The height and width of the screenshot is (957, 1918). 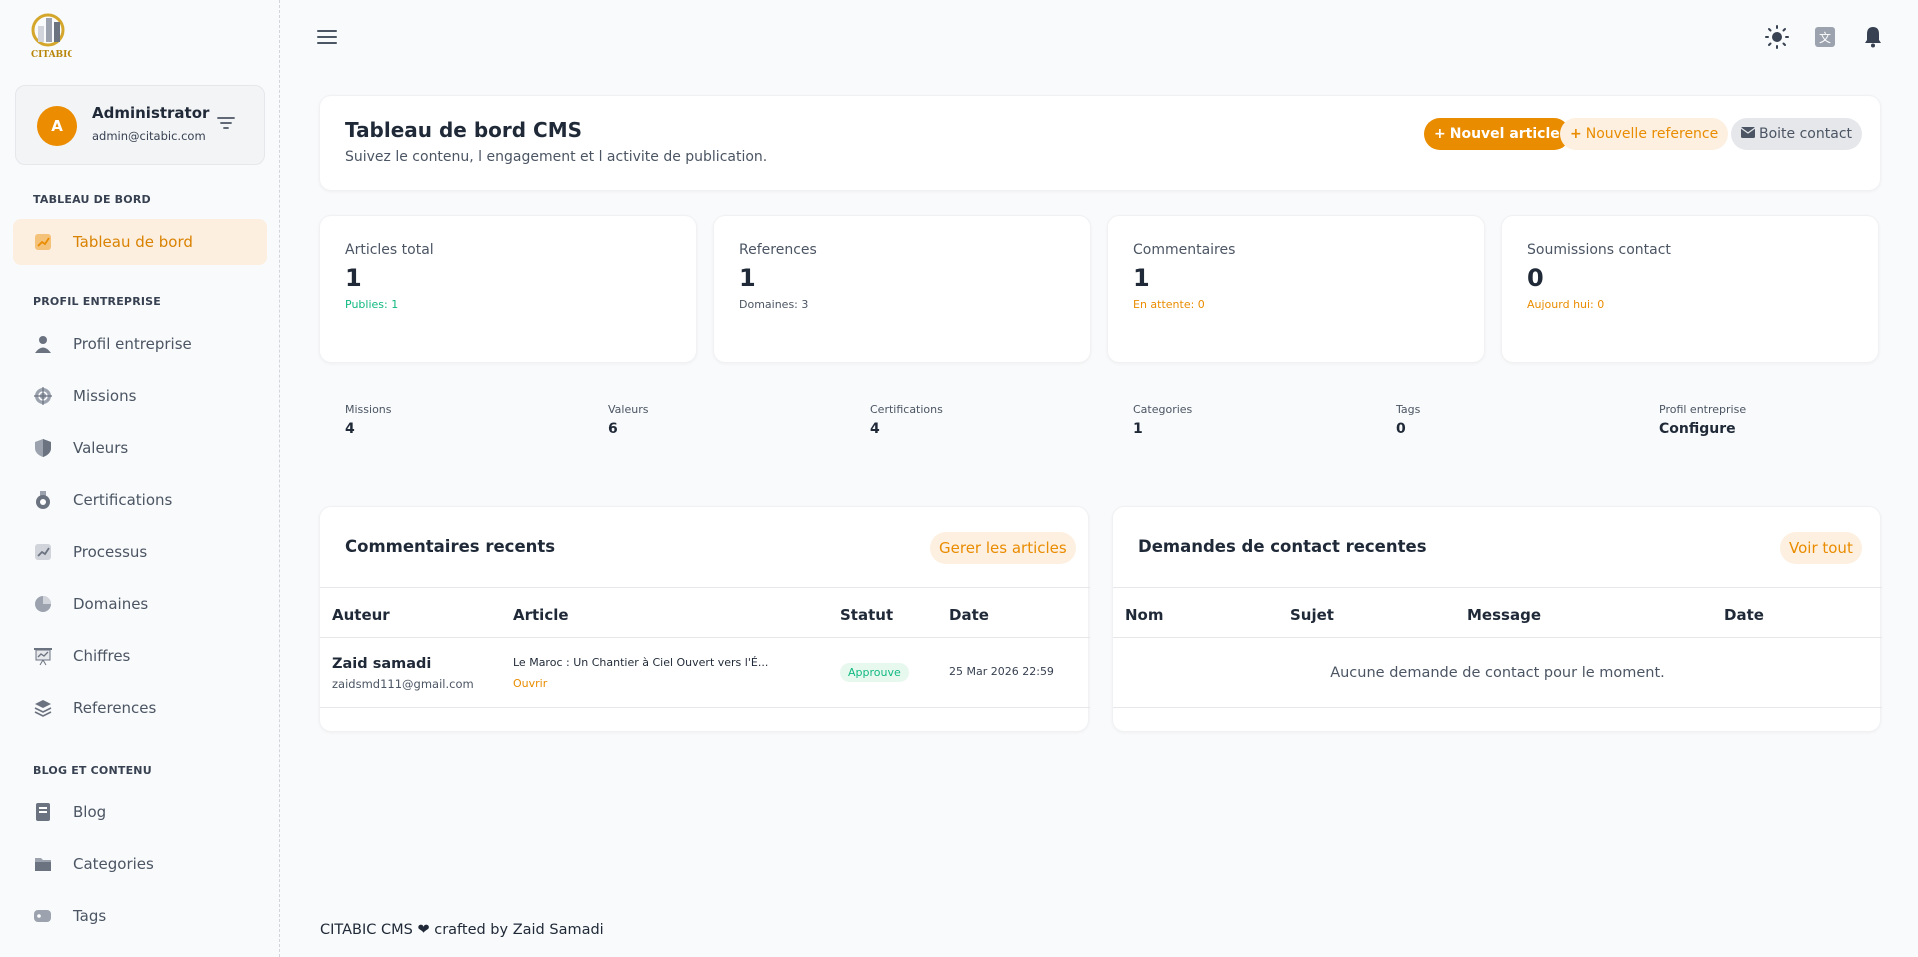 I want to click on sidebar-item-label: Domaines, so click(x=111, y=604).